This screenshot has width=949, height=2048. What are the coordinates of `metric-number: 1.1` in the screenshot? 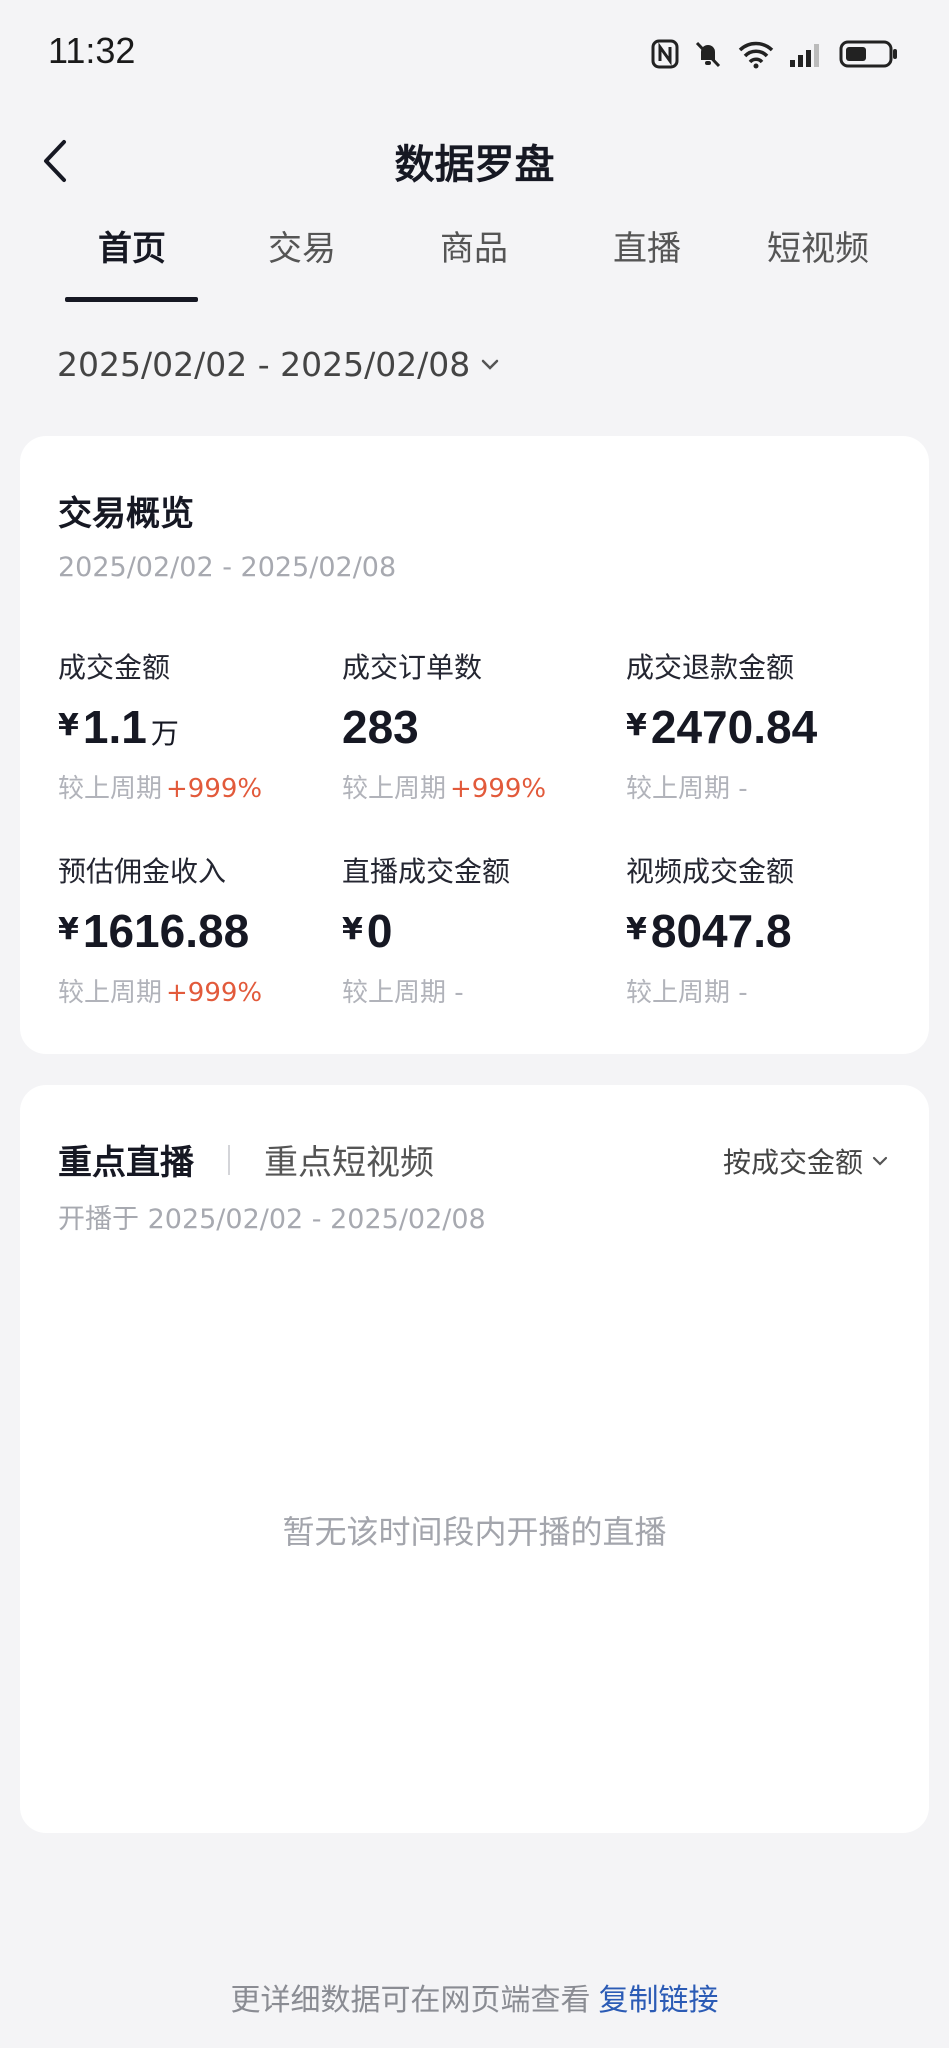 It's located at (114, 727).